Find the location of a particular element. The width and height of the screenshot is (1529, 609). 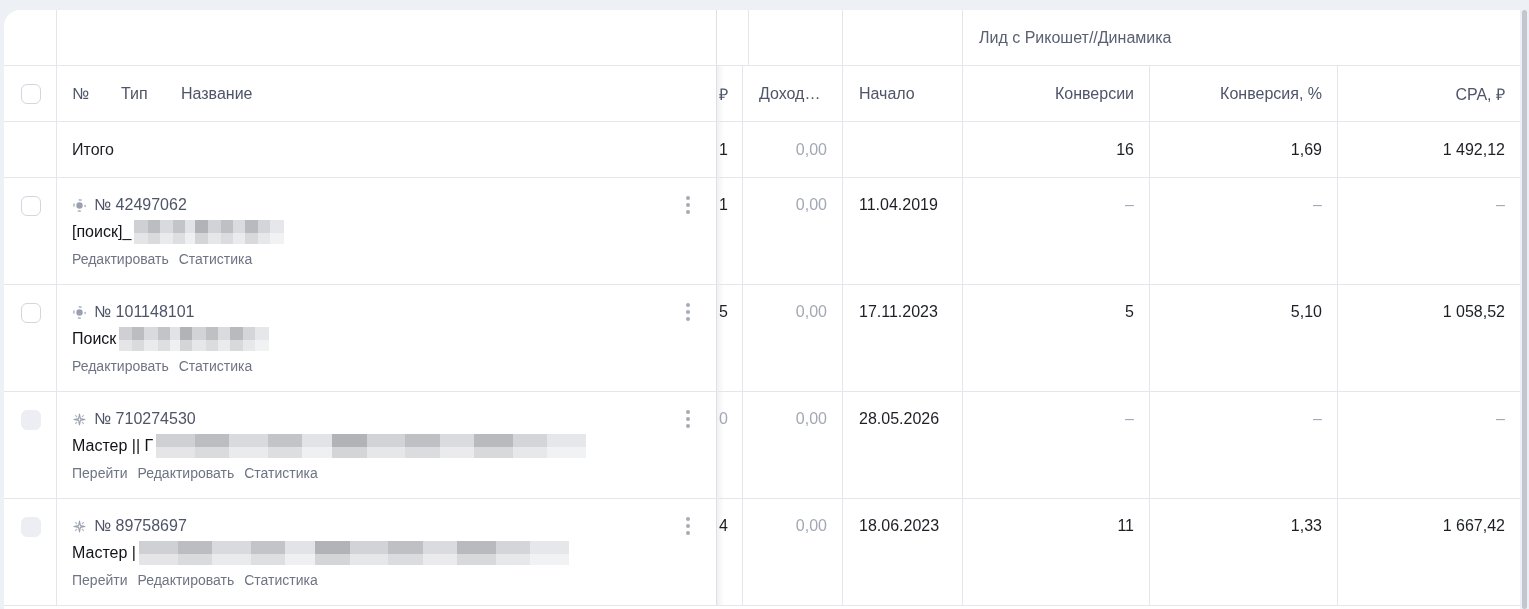

table-cell: 0 is located at coordinates (730, 445).